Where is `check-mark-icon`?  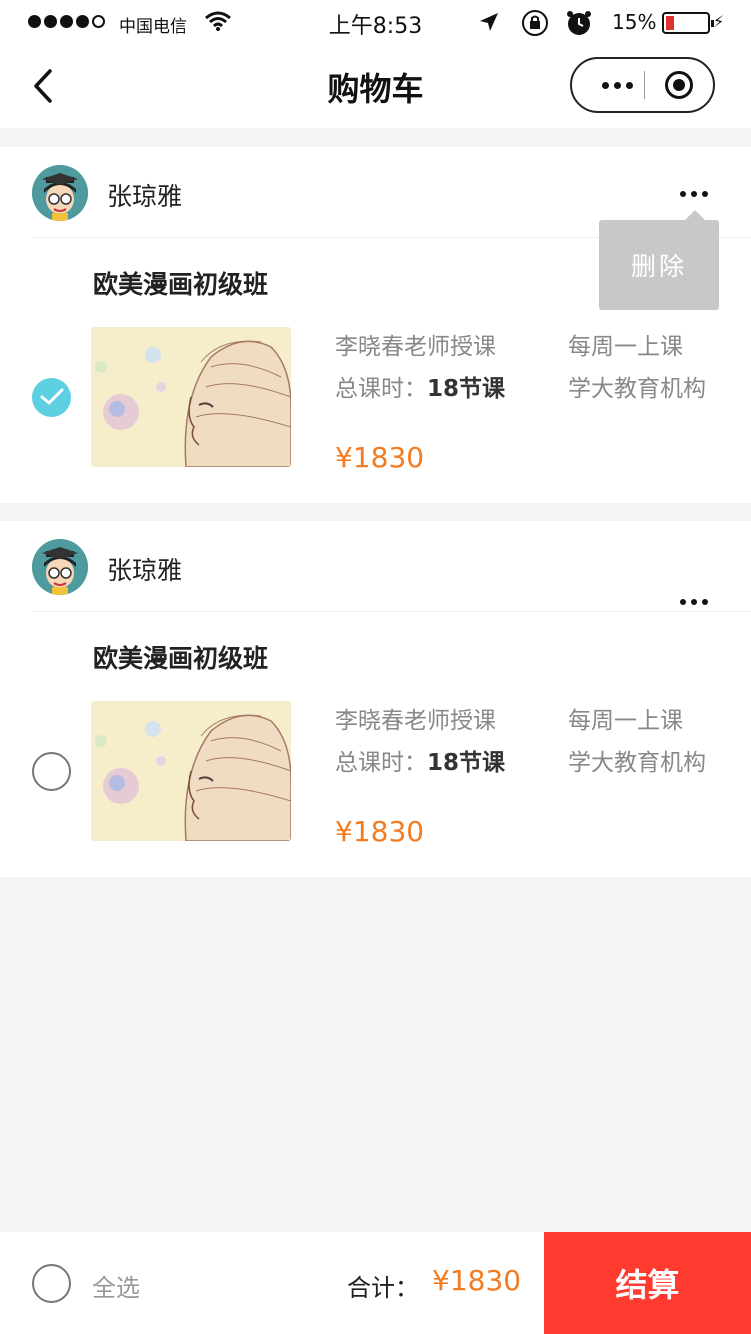 check-mark-icon is located at coordinates (52, 396).